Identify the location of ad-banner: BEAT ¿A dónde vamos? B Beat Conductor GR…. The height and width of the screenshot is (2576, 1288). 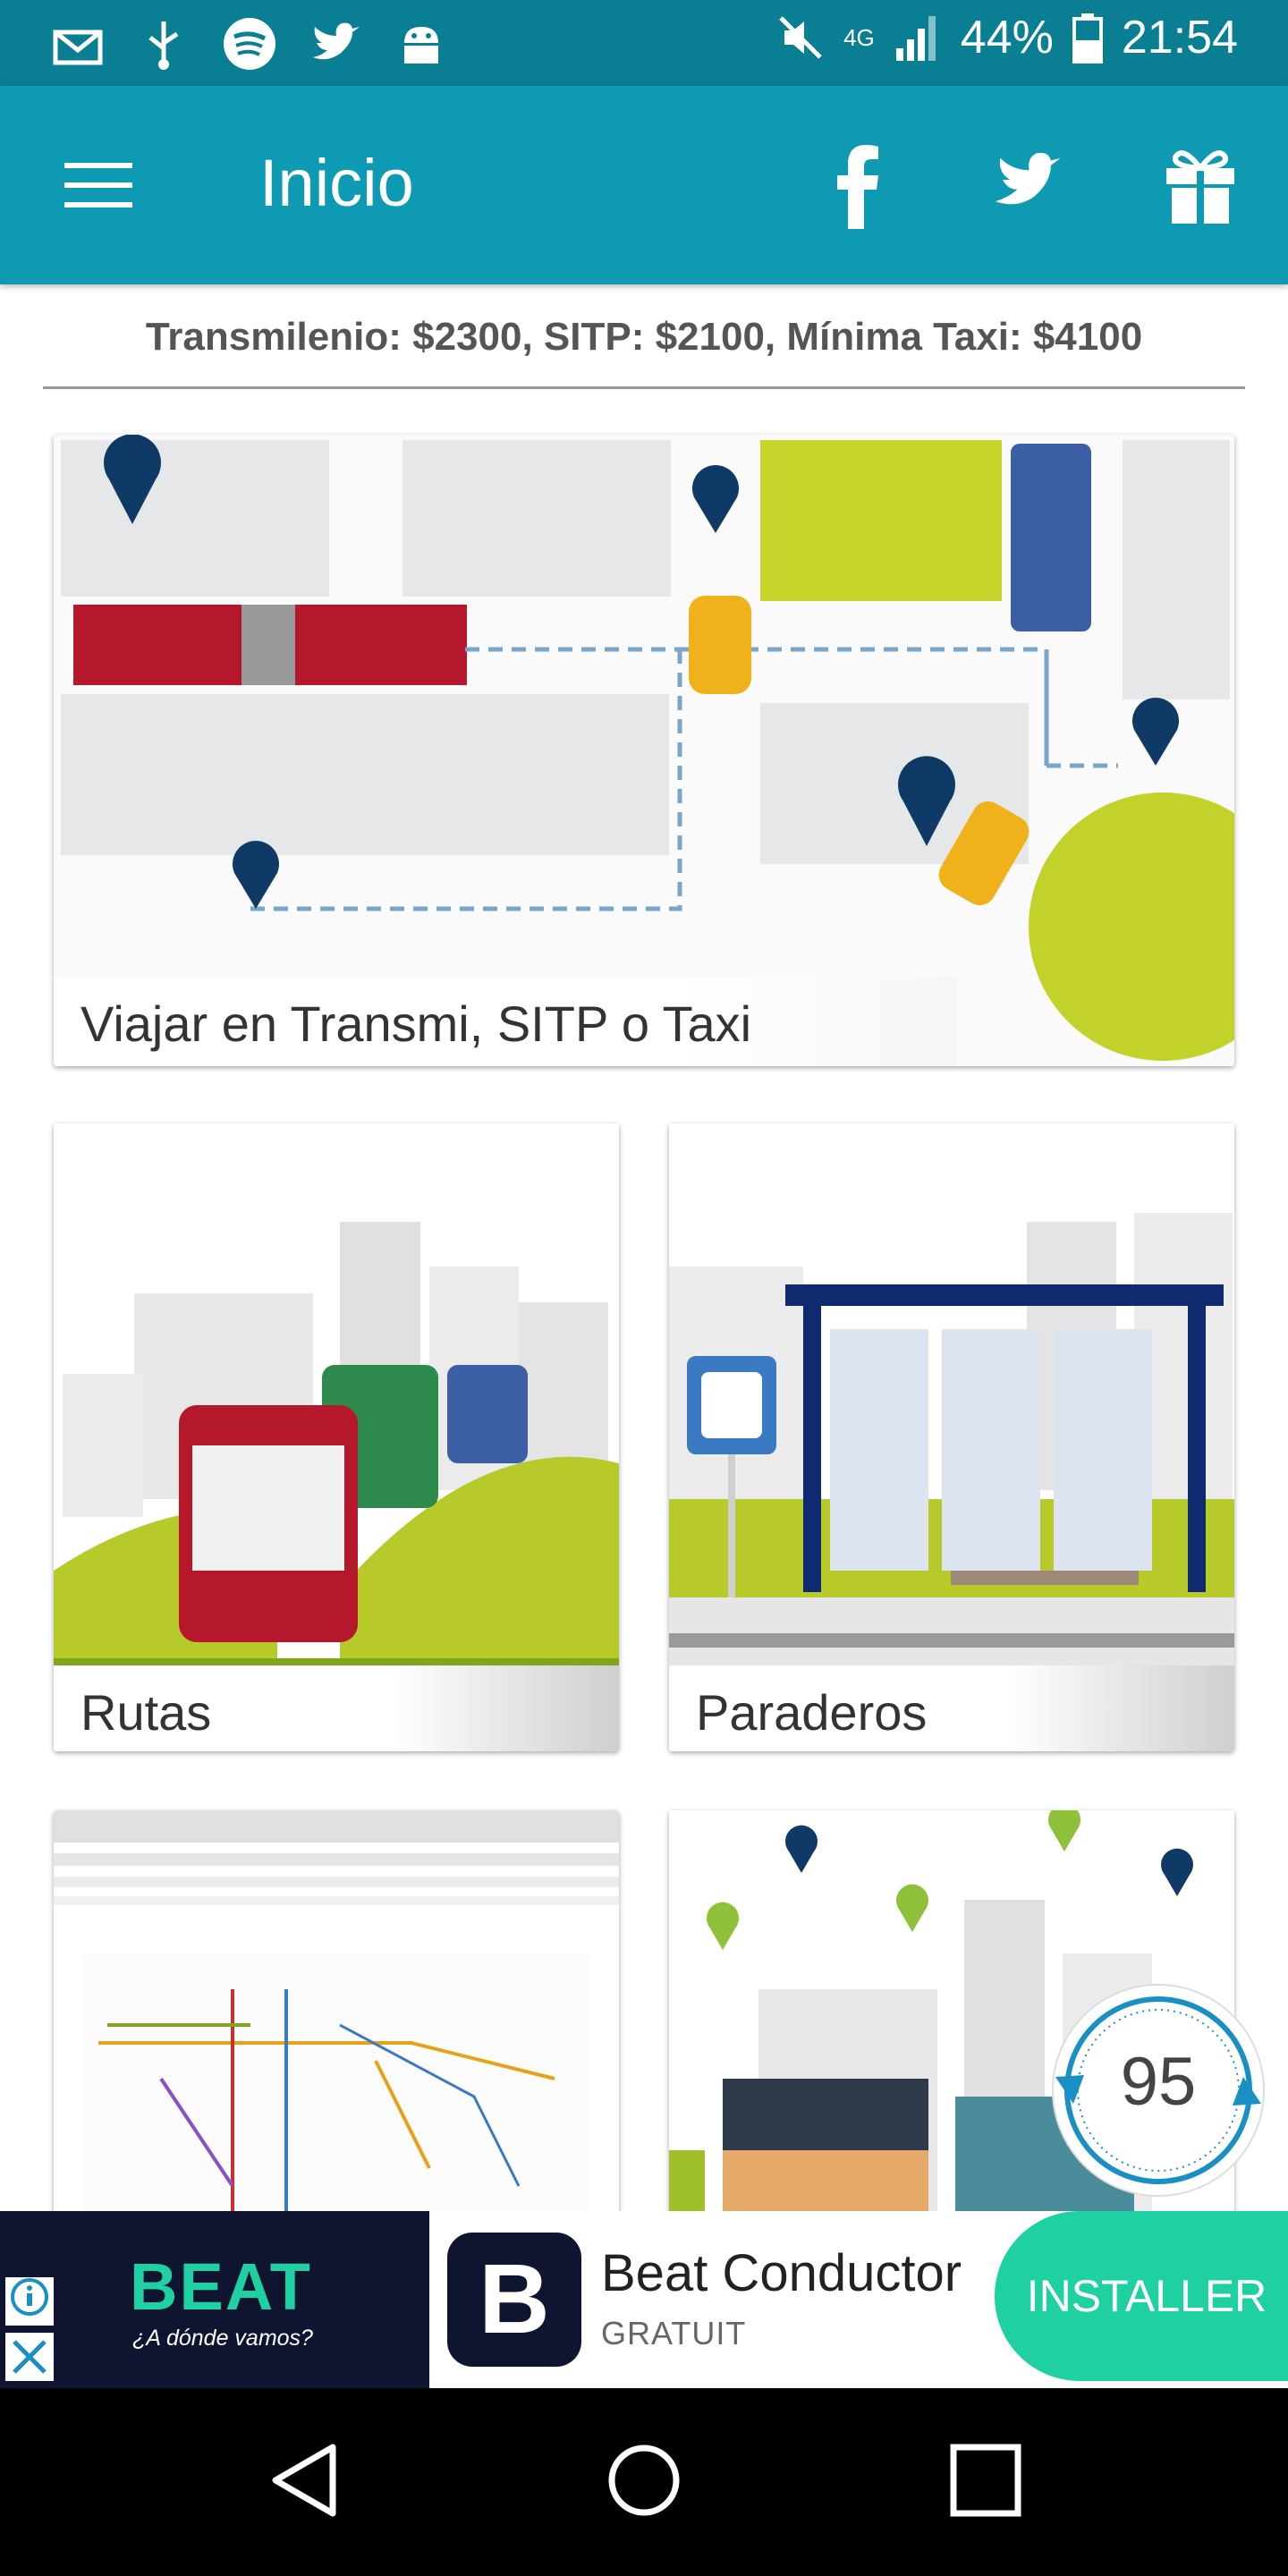
(644, 2299).